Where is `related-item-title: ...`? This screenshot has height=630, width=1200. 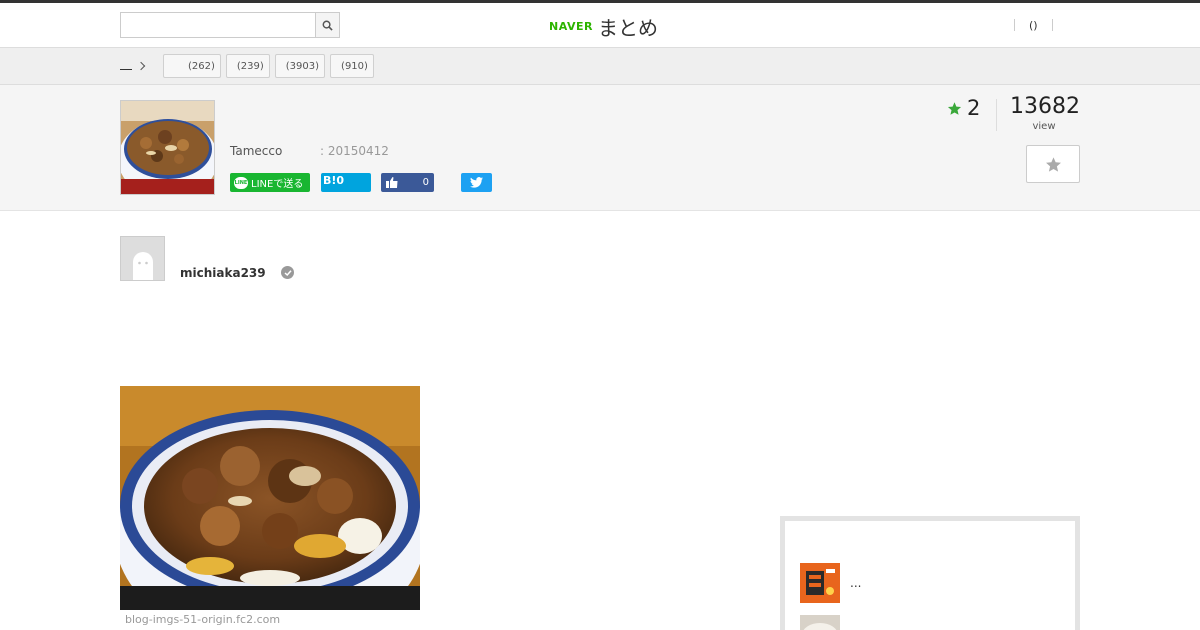
related-item-title: ... is located at coordinates (856, 583).